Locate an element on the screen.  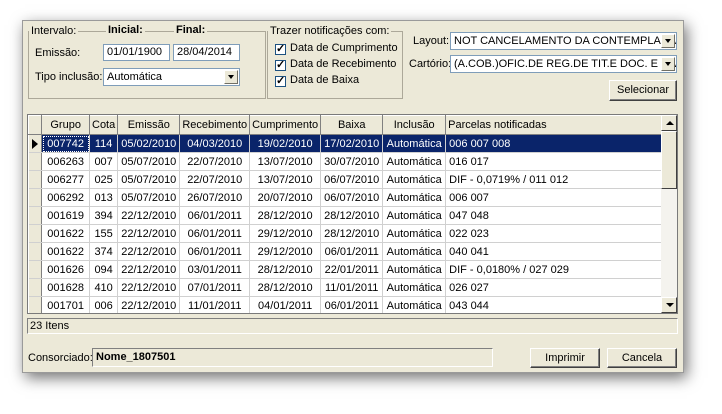
cell-cumprimento: 29/12/2010 is located at coordinates (285, 233).